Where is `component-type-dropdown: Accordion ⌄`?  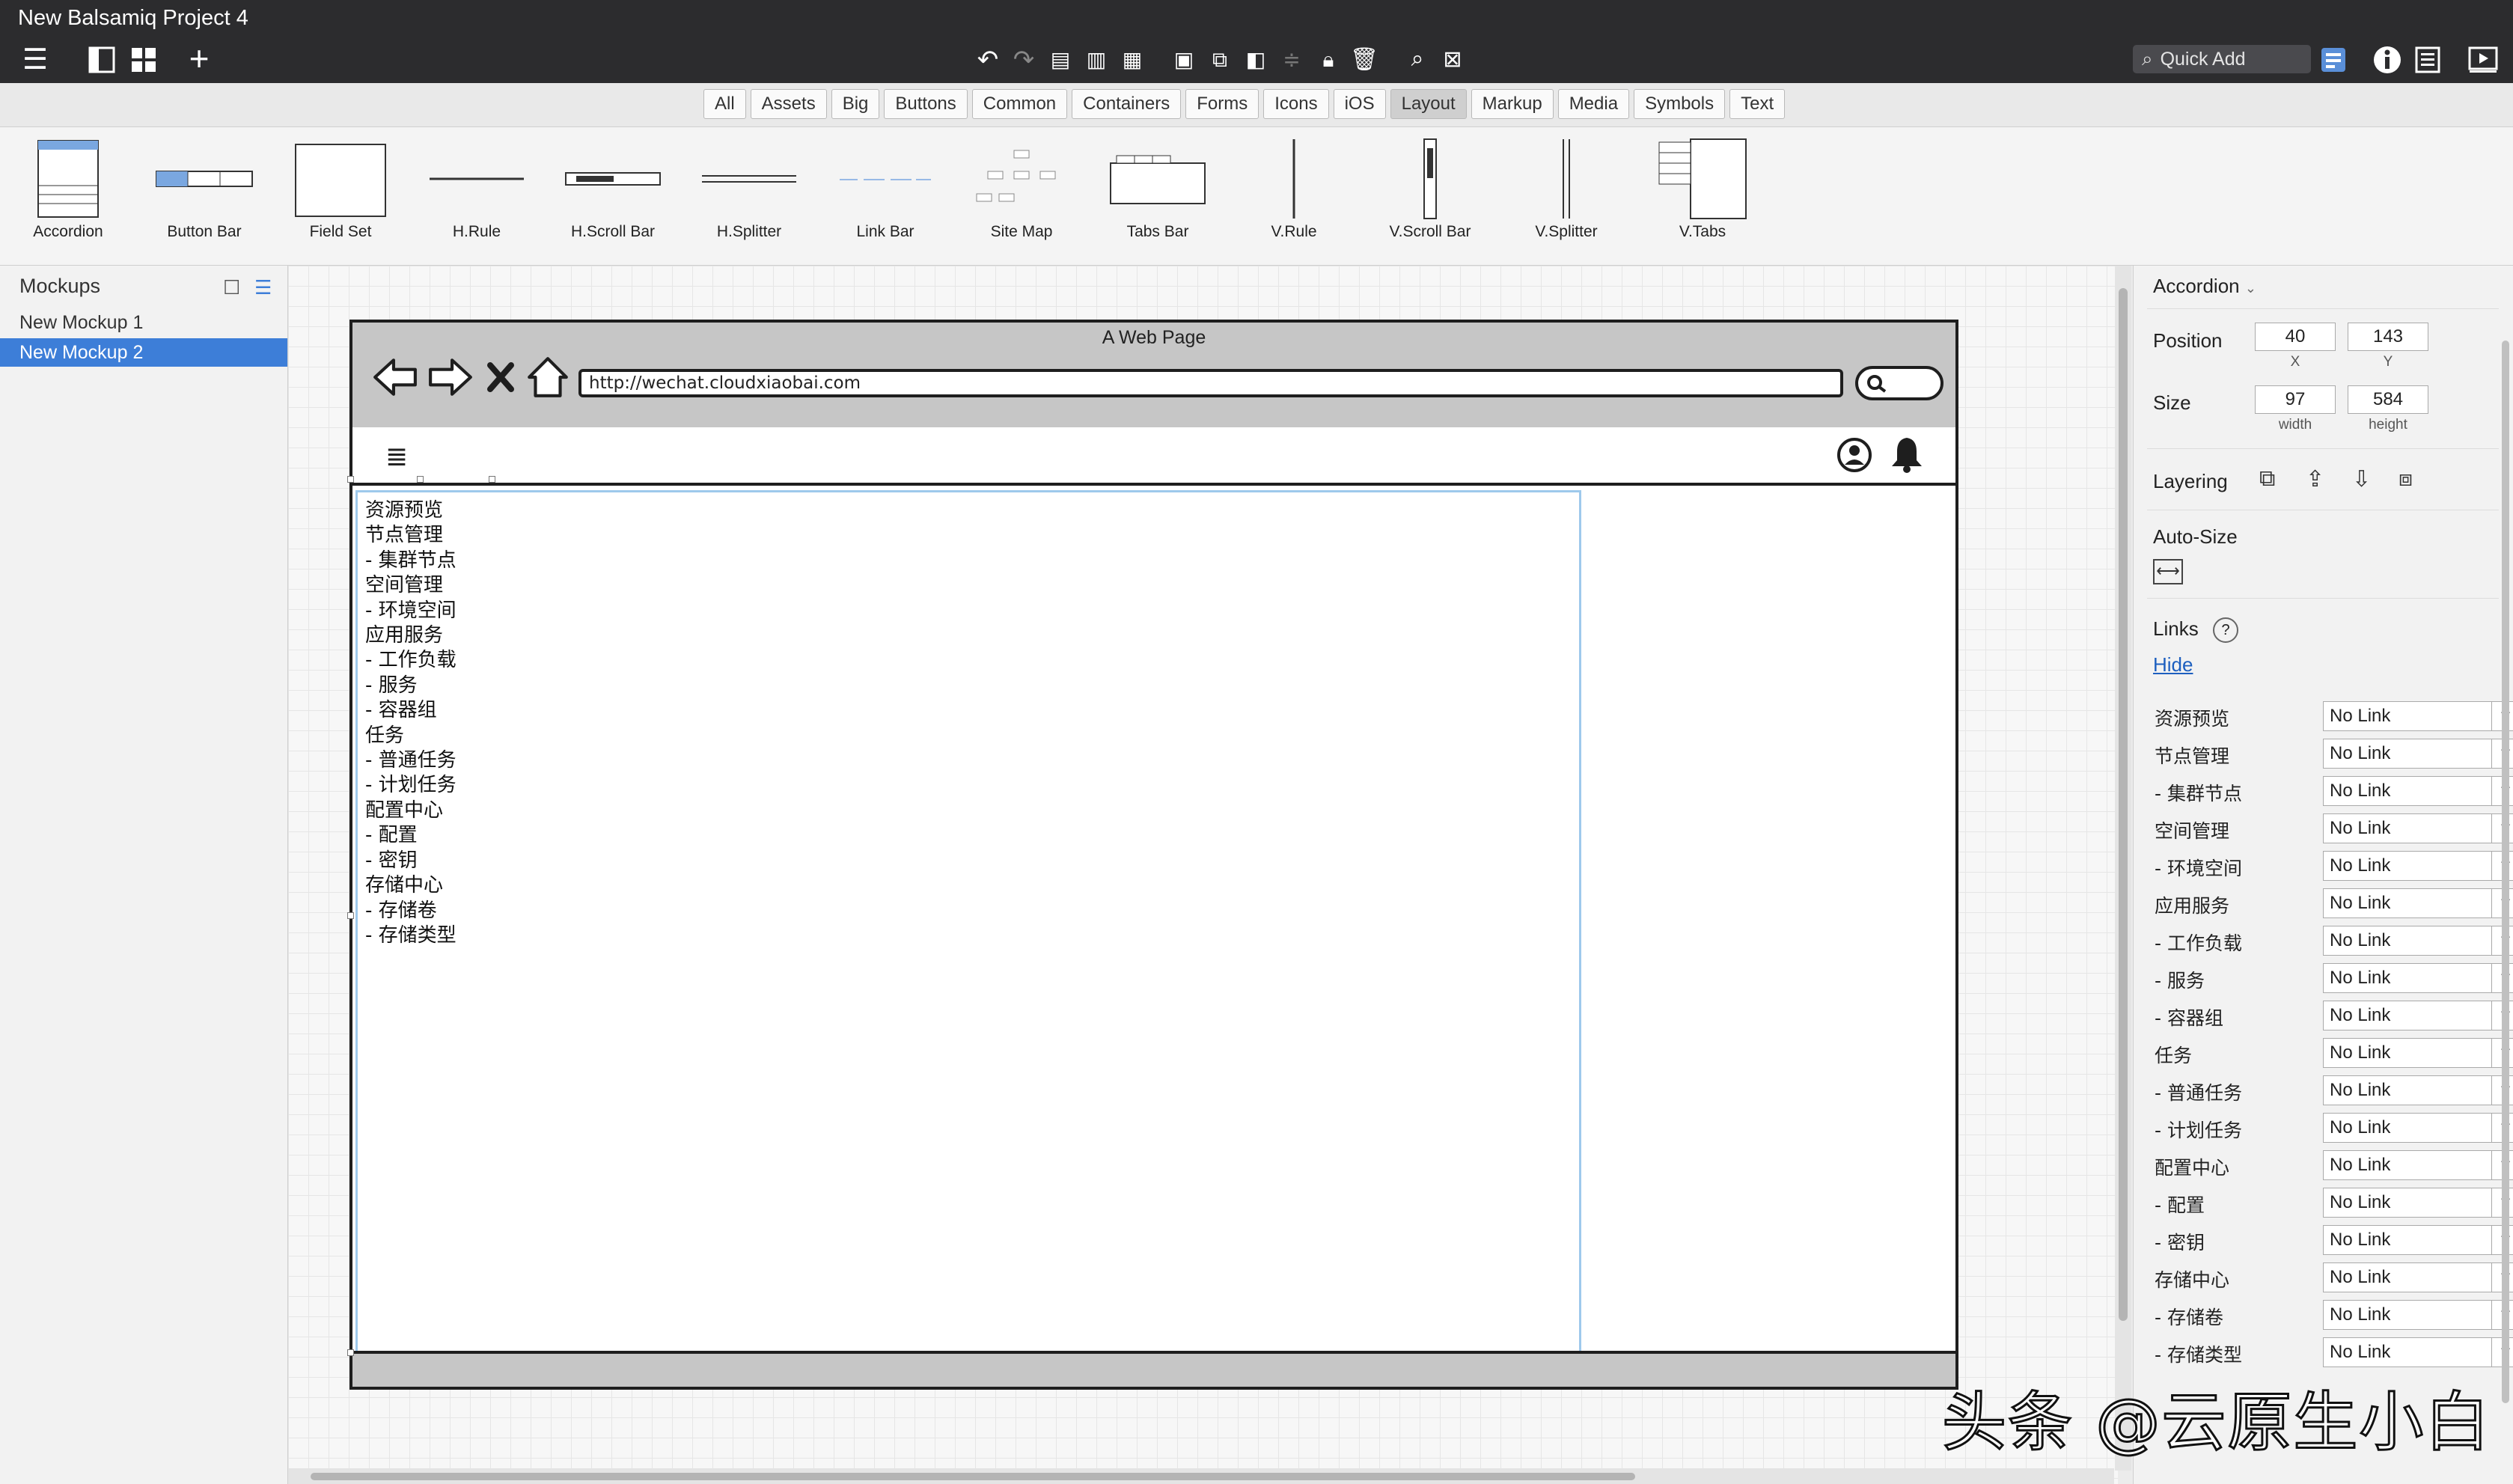
component-type-dropdown: Accordion ⌄ is located at coordinates (2204, 286).